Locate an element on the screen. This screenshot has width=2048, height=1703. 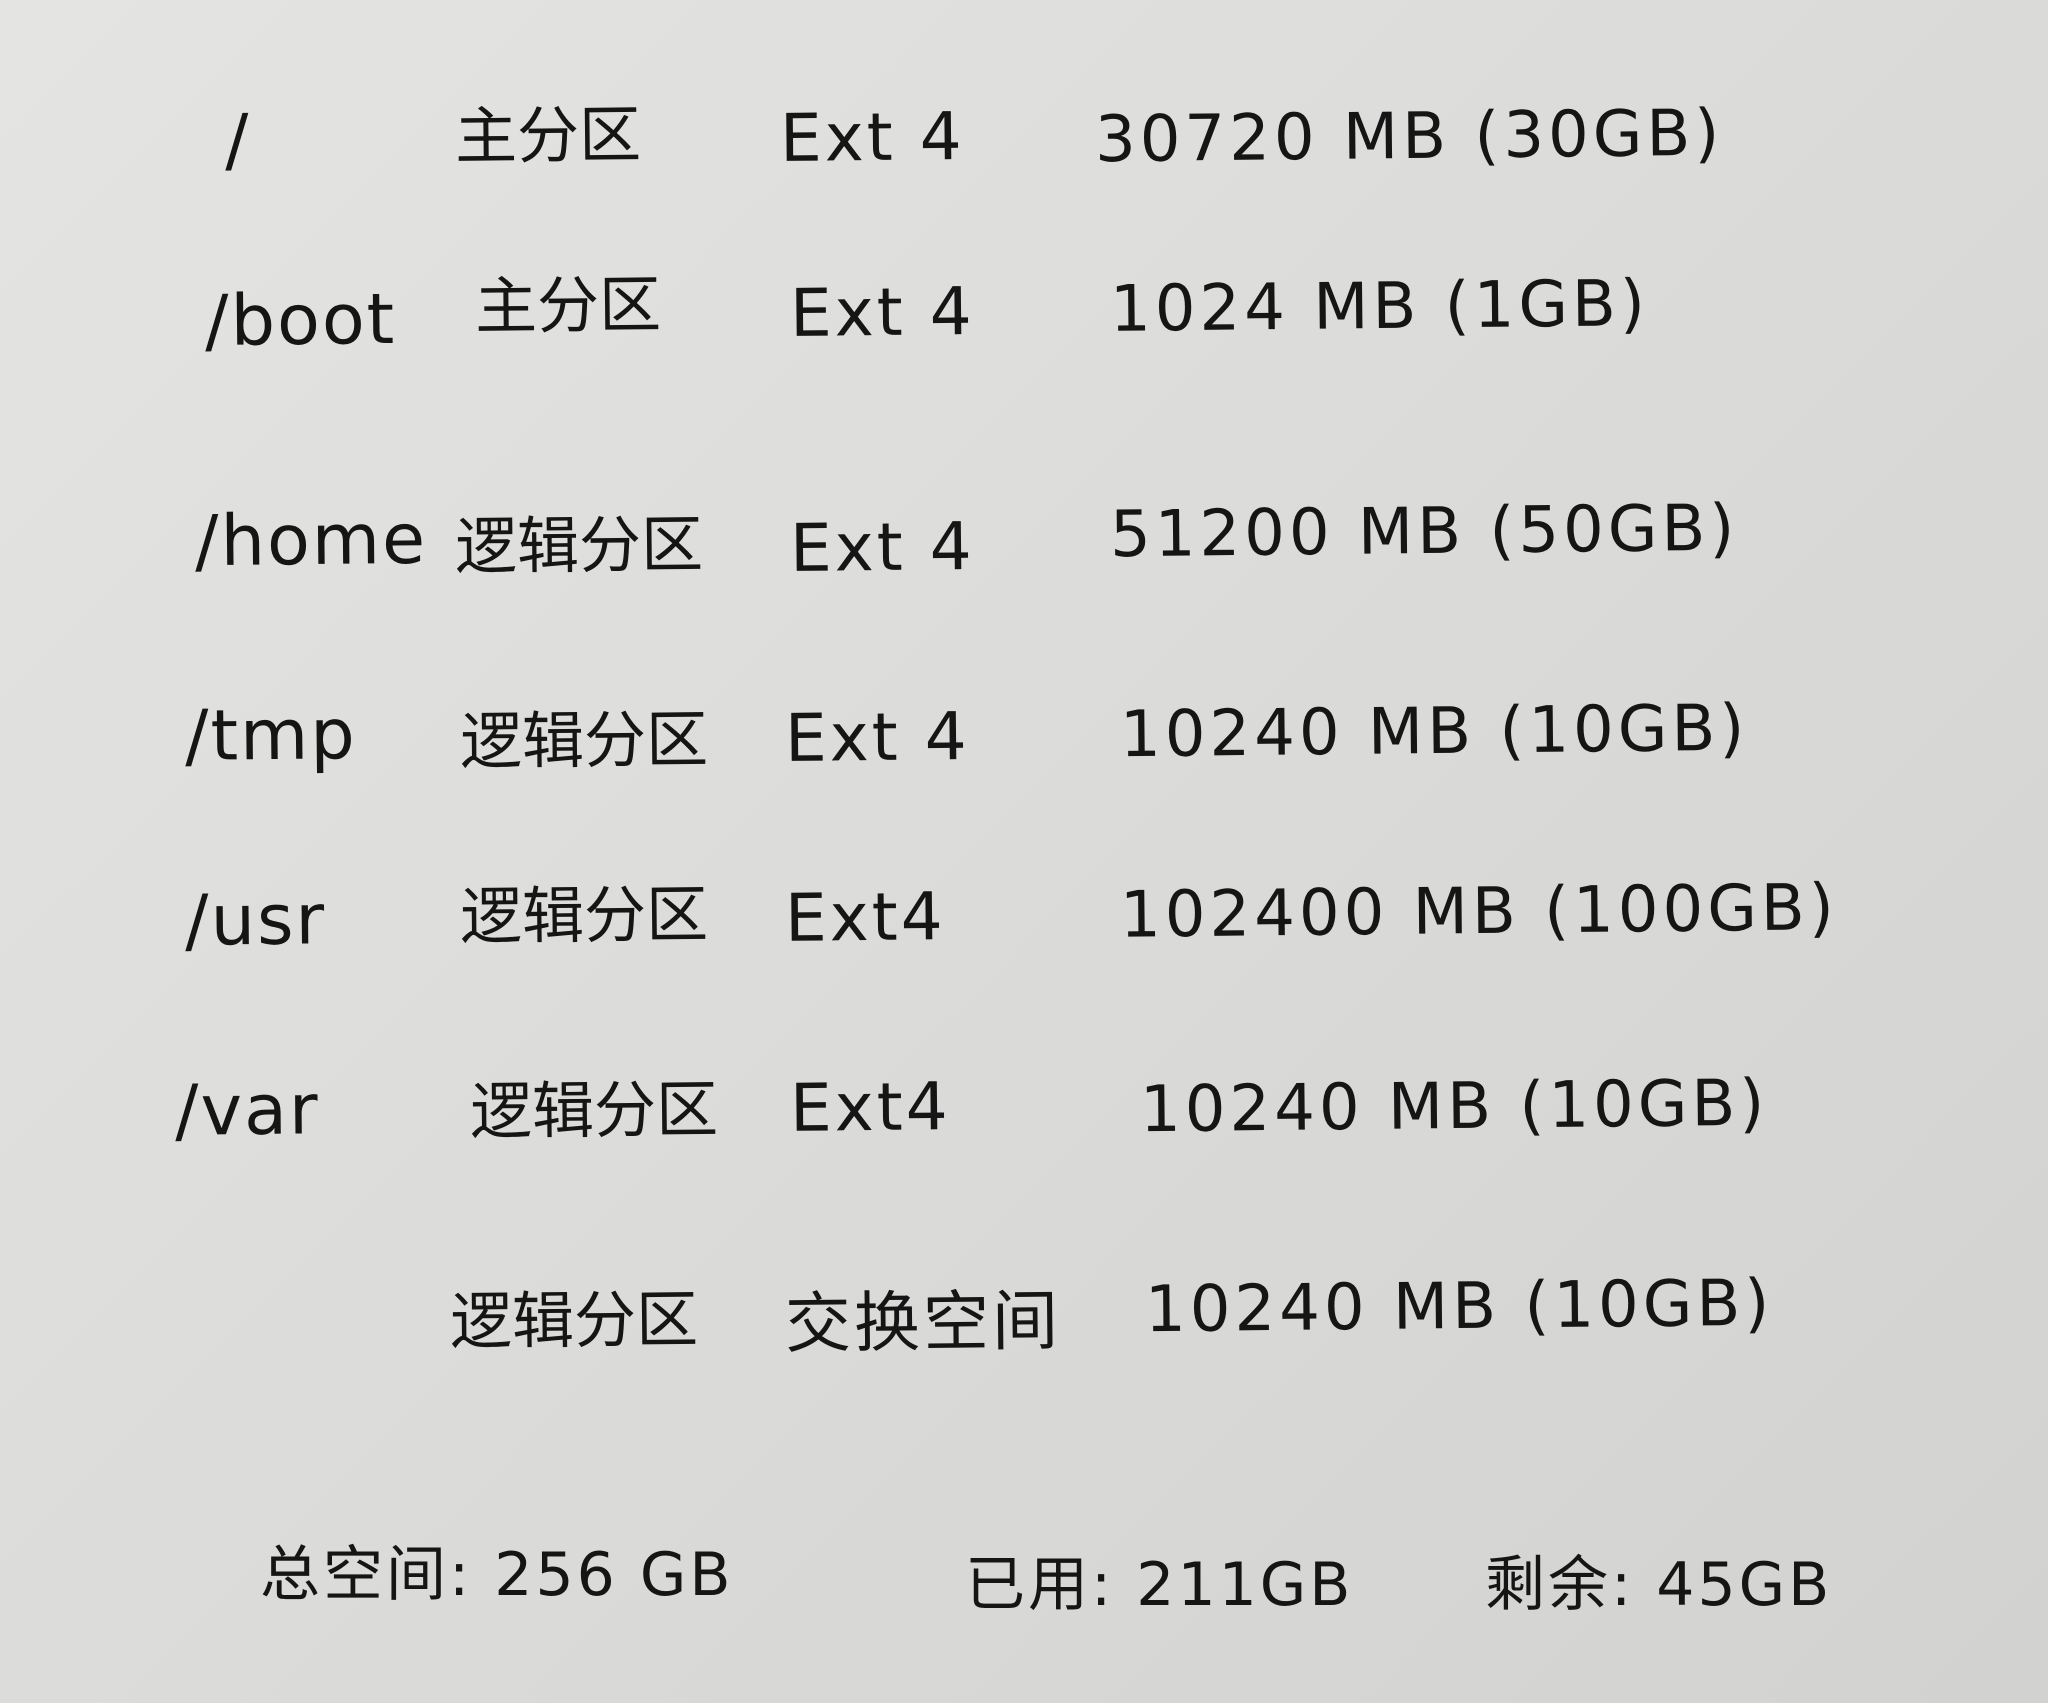
mount-point: / is located at coordinates (238, 140).